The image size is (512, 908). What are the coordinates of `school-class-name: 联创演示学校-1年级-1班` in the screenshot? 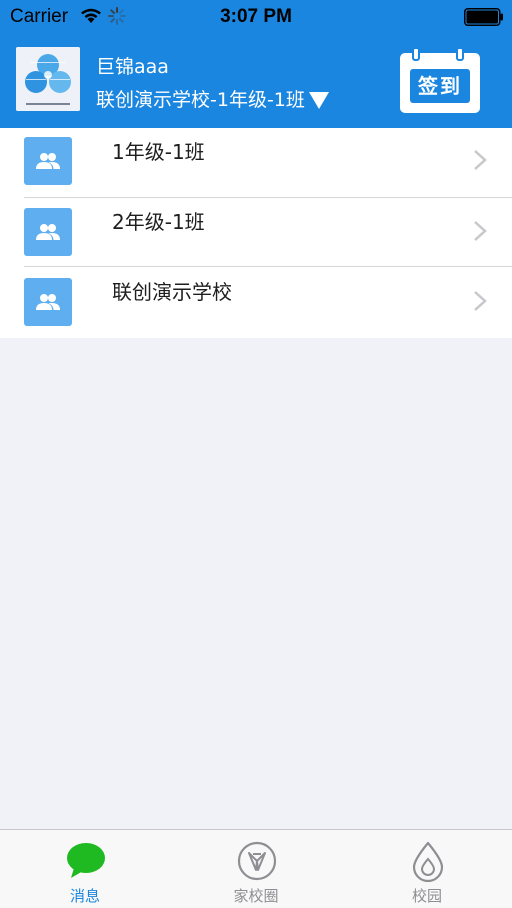 It's located at (200, 100).